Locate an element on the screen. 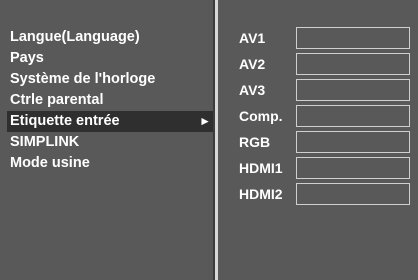 Image resolution: width=418 pixels, height=280 pixels. menu-item-label: Pays is located at coordinates (27, 58).